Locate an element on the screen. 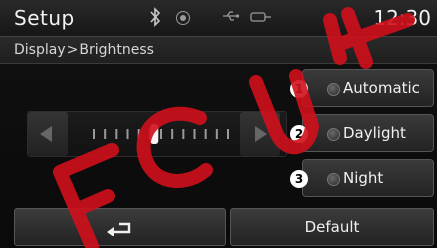  option-label: Automatic is located at coordinates (381, 88).